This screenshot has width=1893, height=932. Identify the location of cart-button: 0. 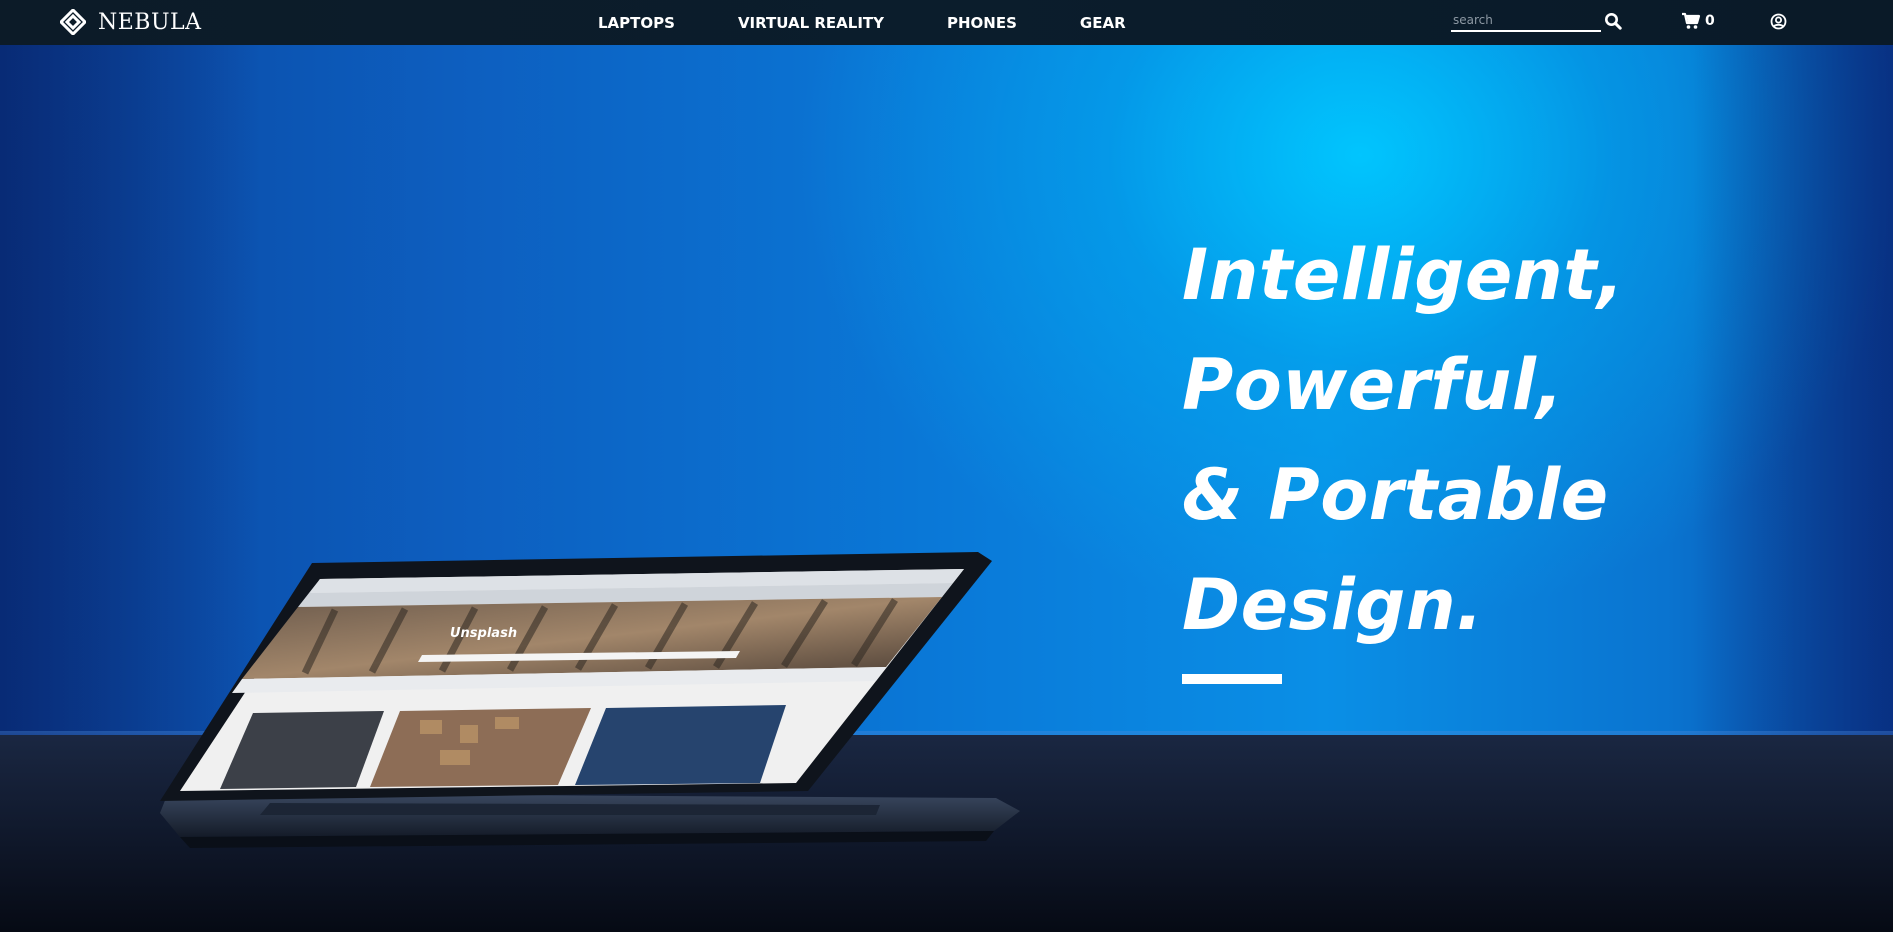
(1698, 21).